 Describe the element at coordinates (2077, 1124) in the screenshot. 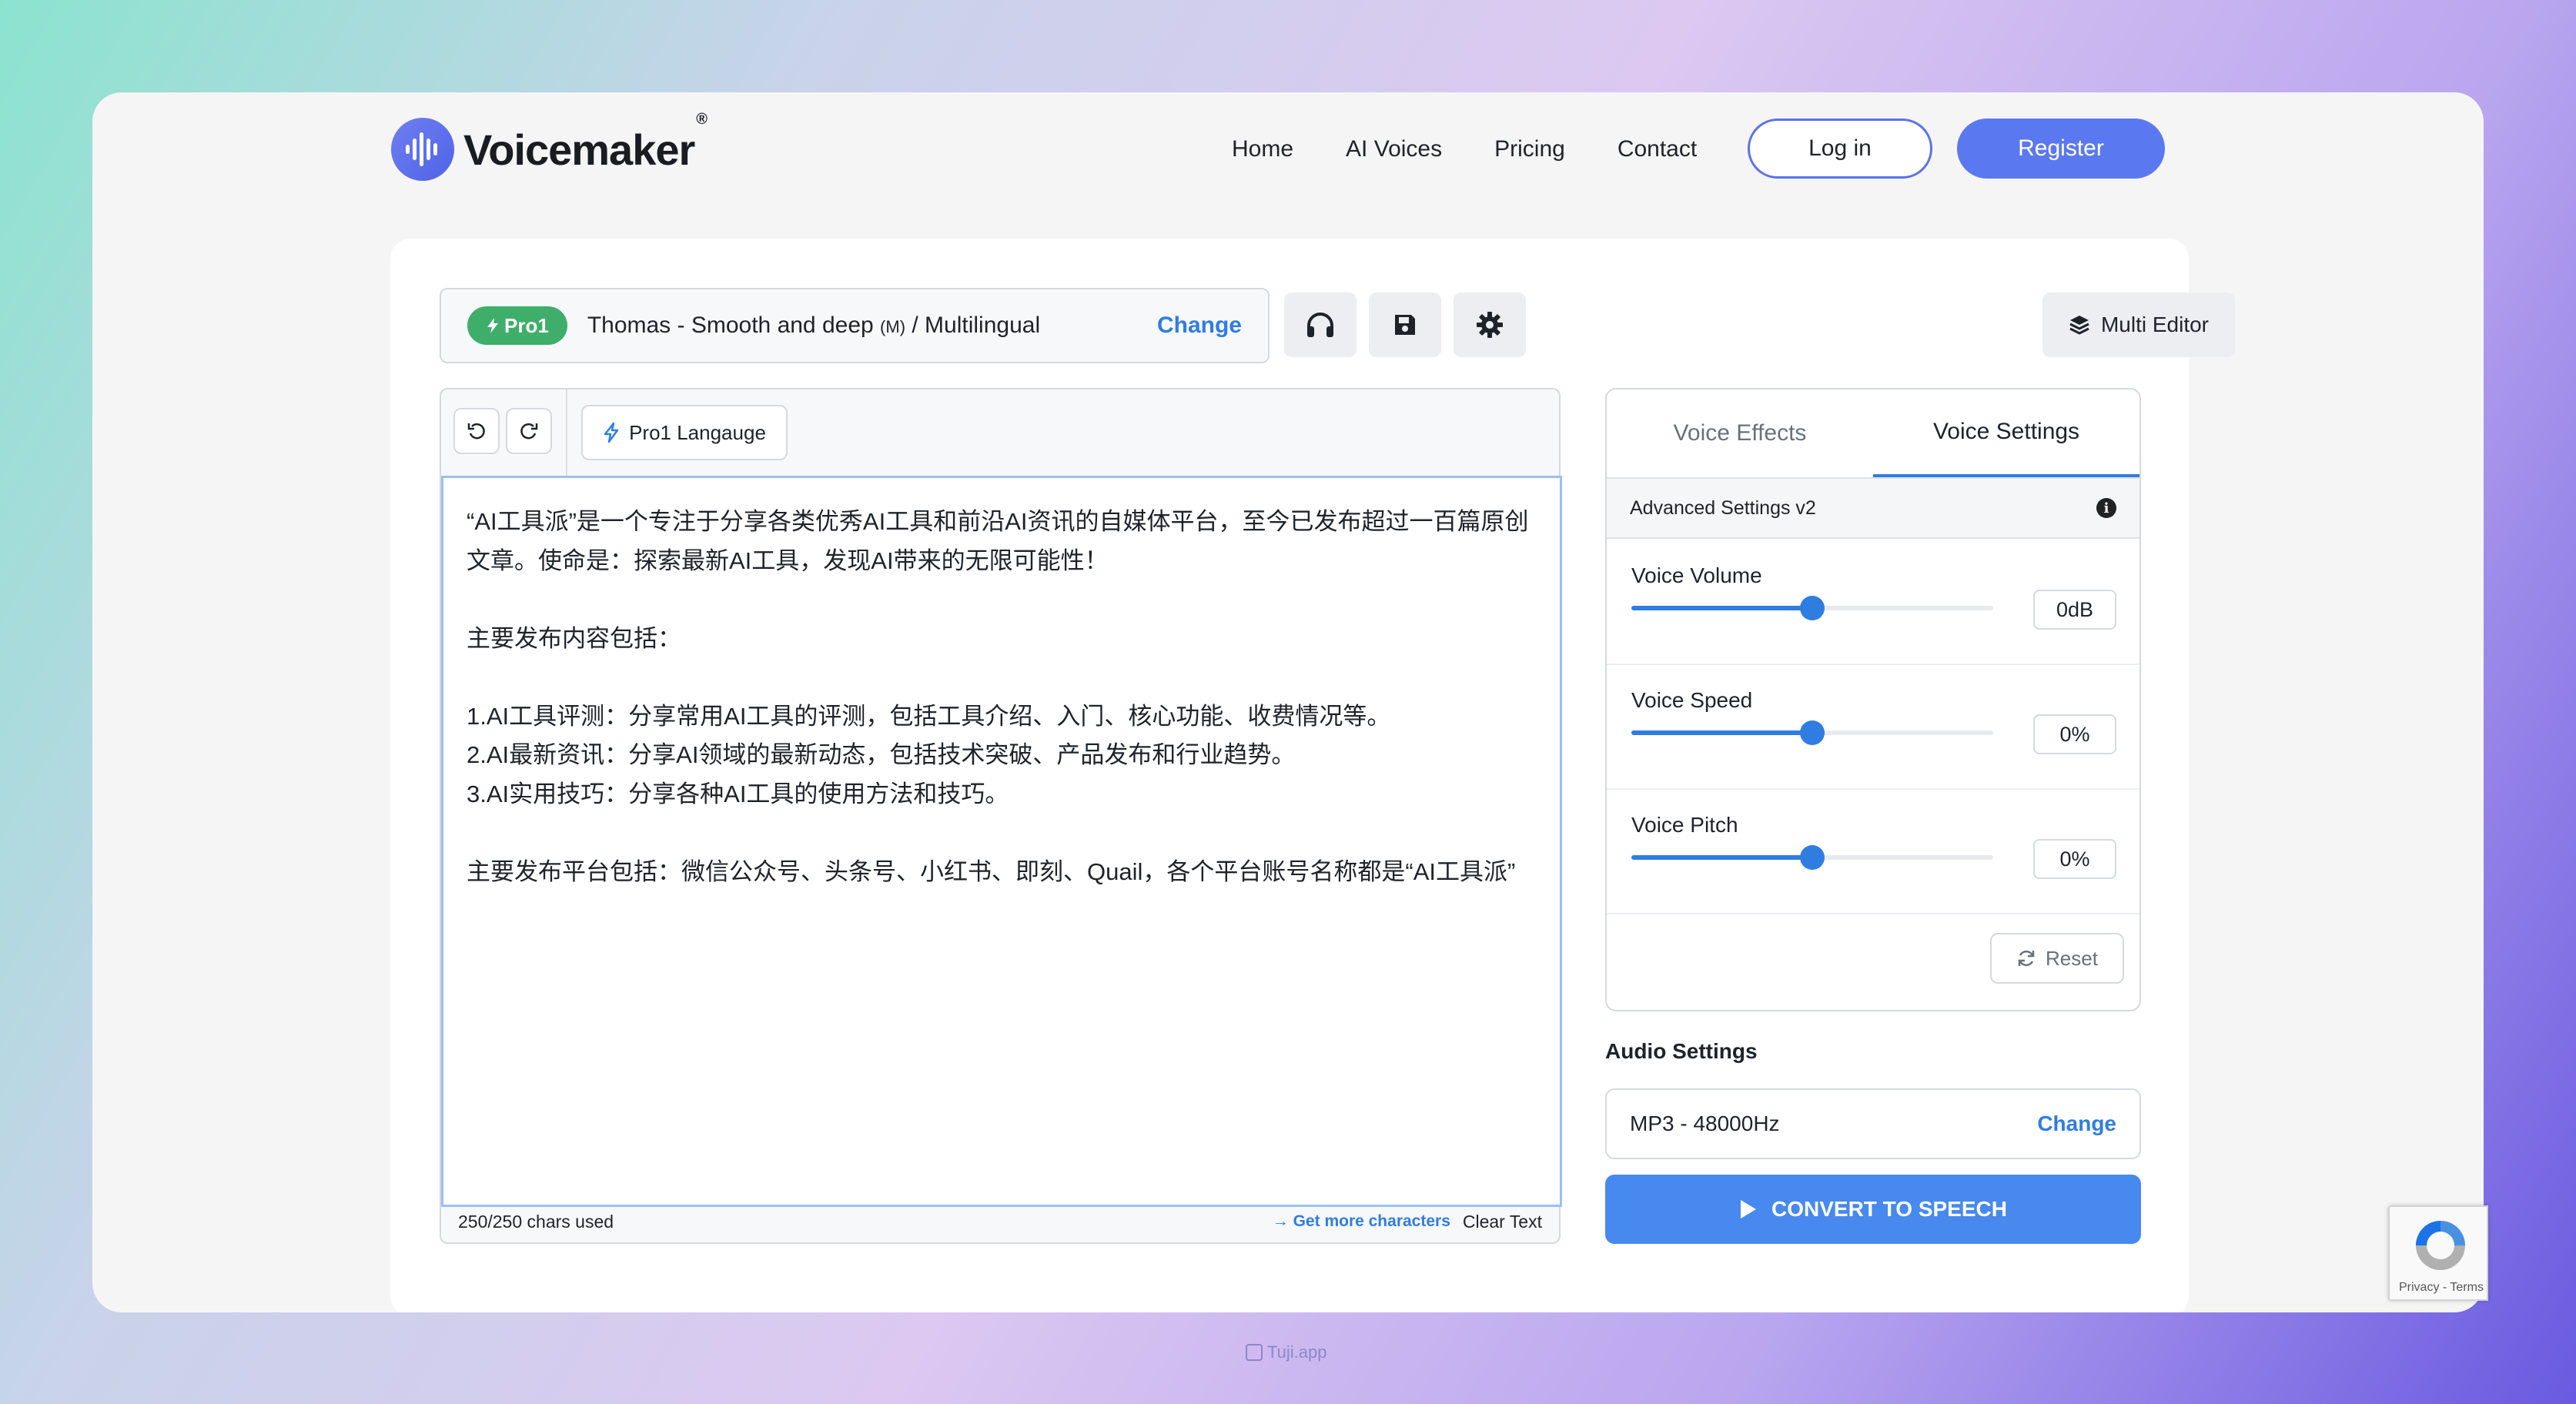

I see `change-audio-format-link: Change` at that location.